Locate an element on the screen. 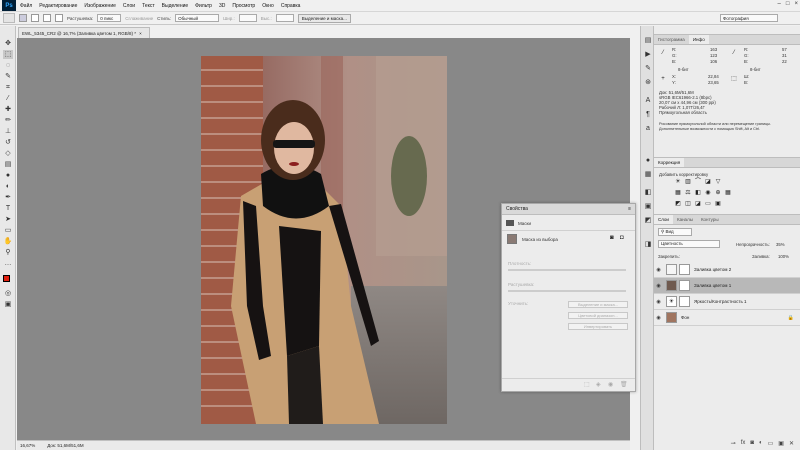 This screenshot has height=450, width=800. layer-row: ◉ Фон 🔒 is located at coordinates (727, 318).